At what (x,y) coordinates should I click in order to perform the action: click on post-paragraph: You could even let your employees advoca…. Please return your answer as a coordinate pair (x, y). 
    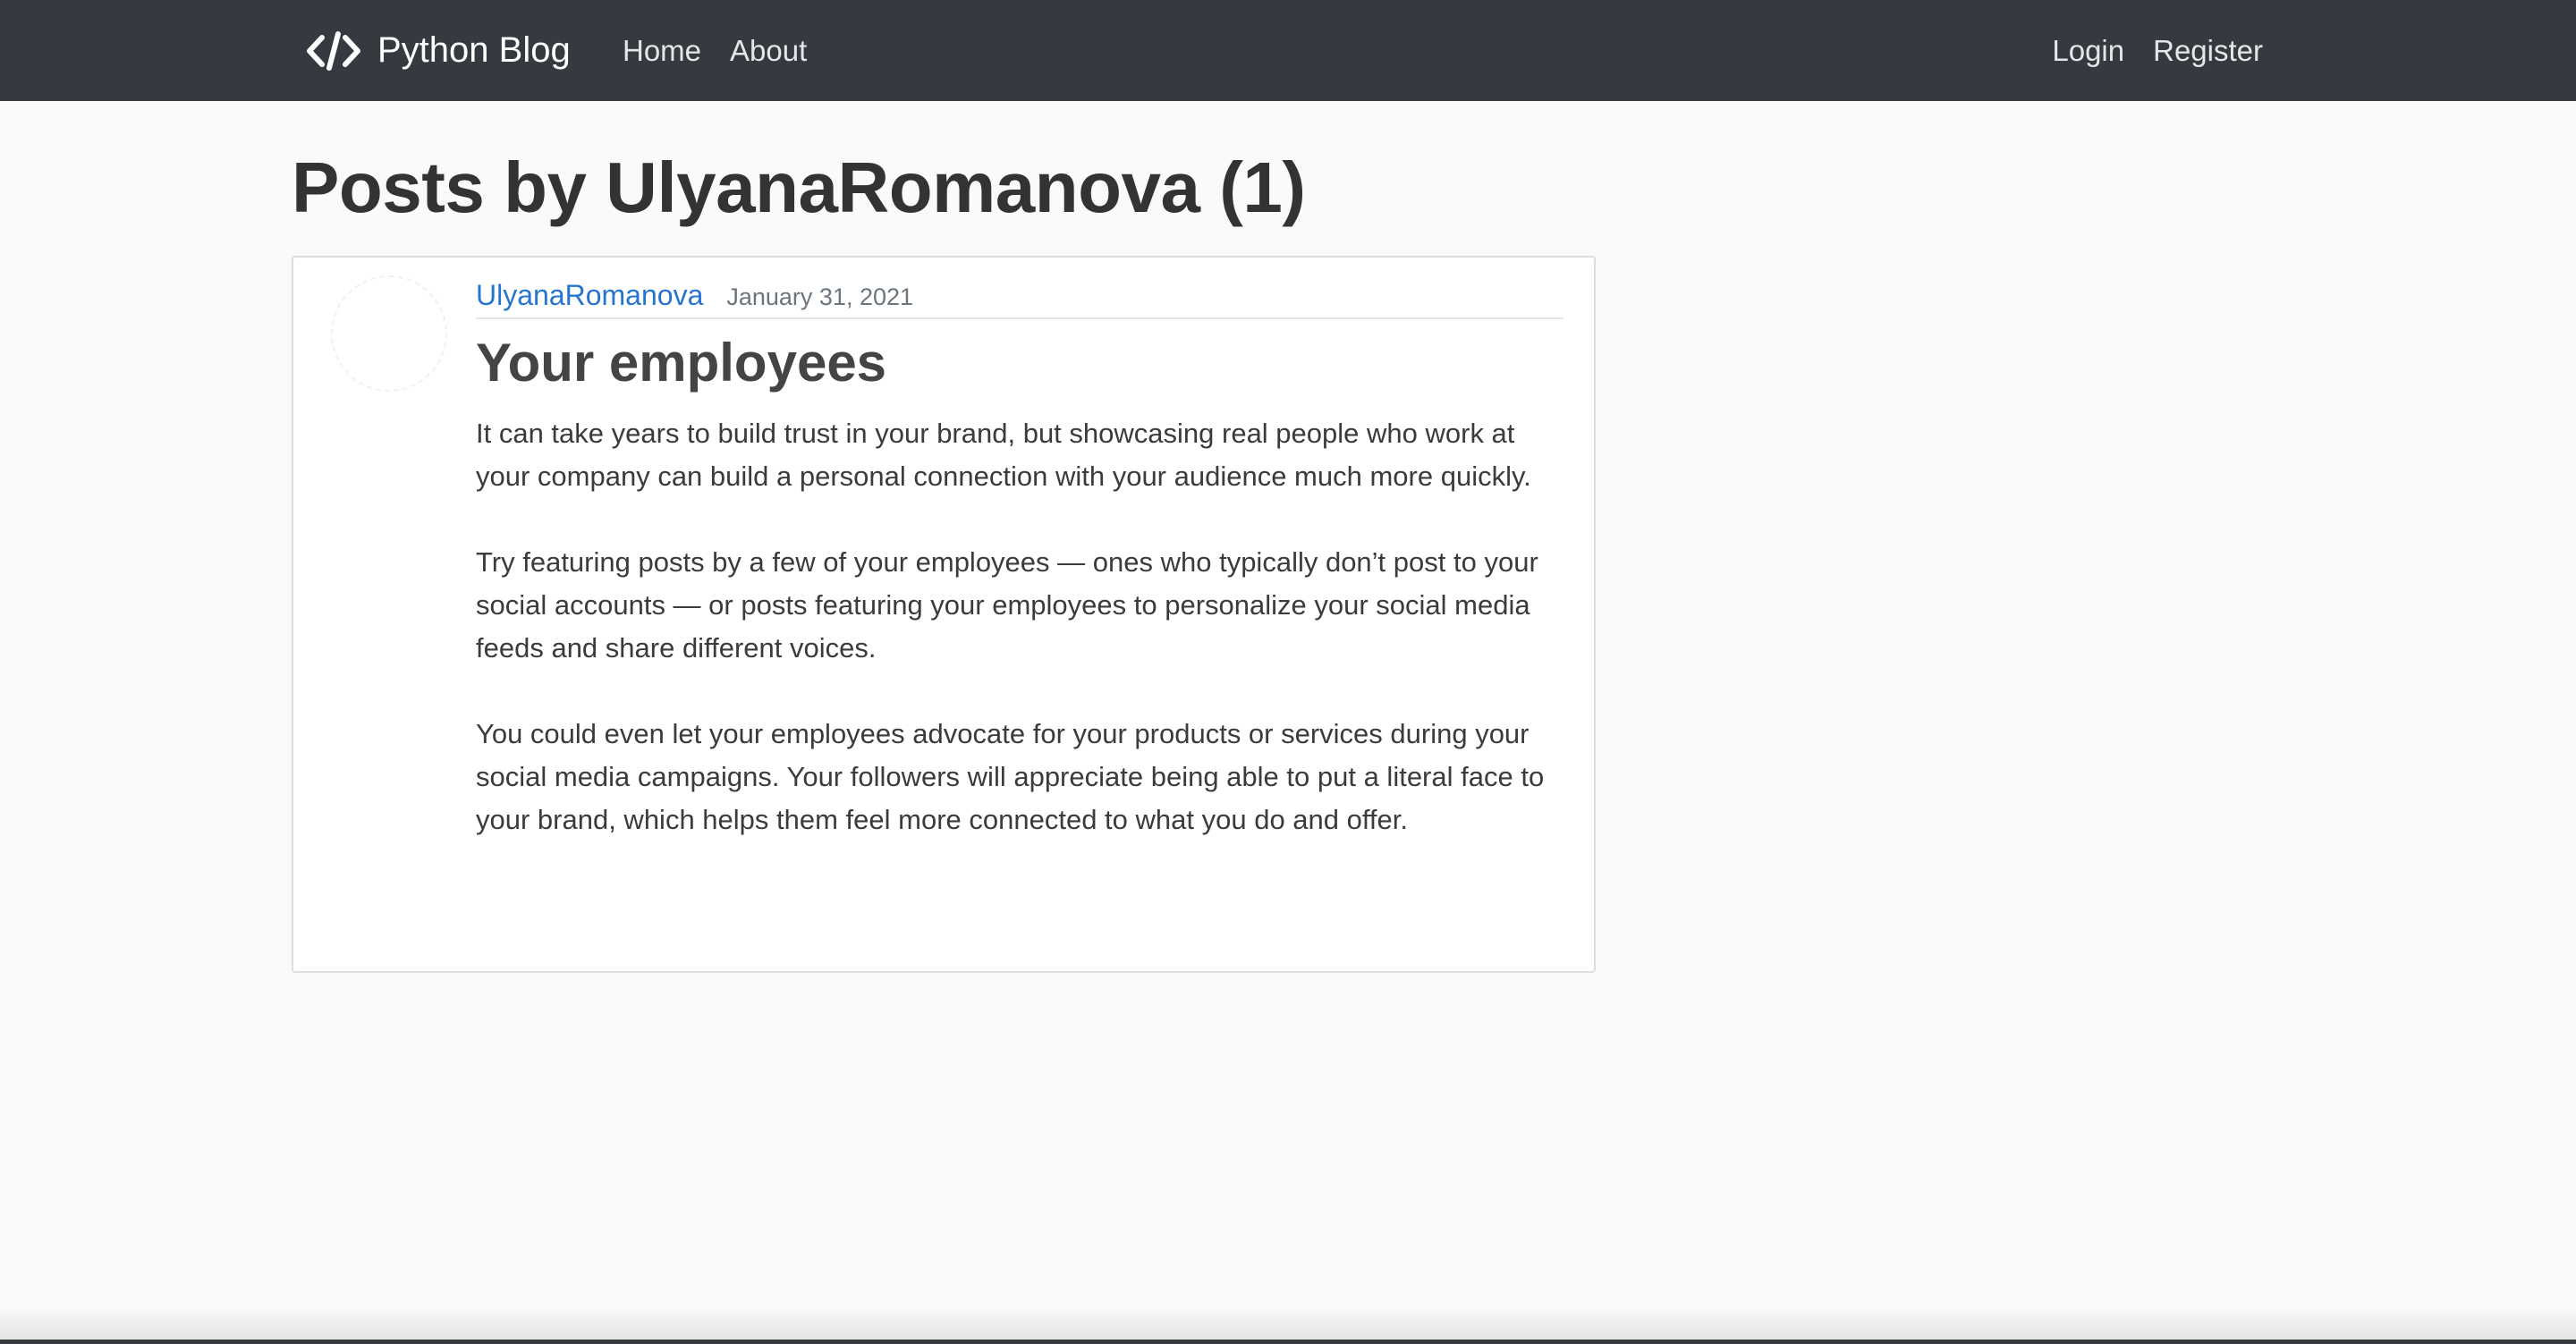
    Looking at the image, I should click on (1010, 776).